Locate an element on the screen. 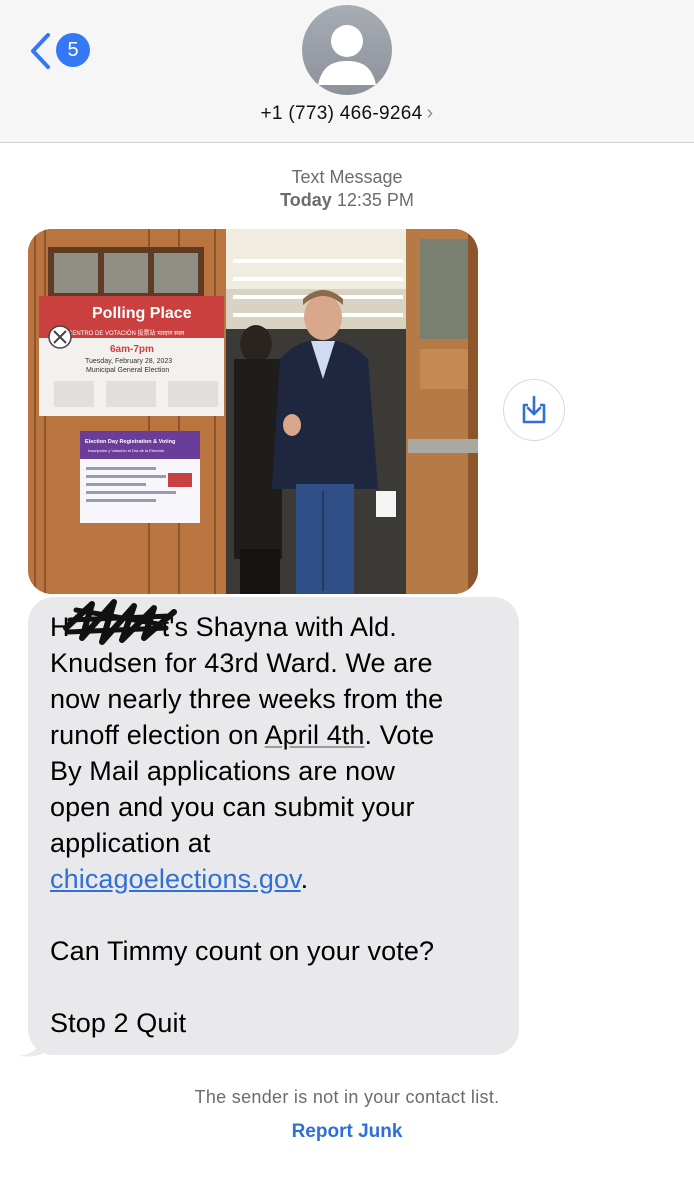 This screenshot has width=694, height=1200. contact-avatar is located at coordinates (347, 50).